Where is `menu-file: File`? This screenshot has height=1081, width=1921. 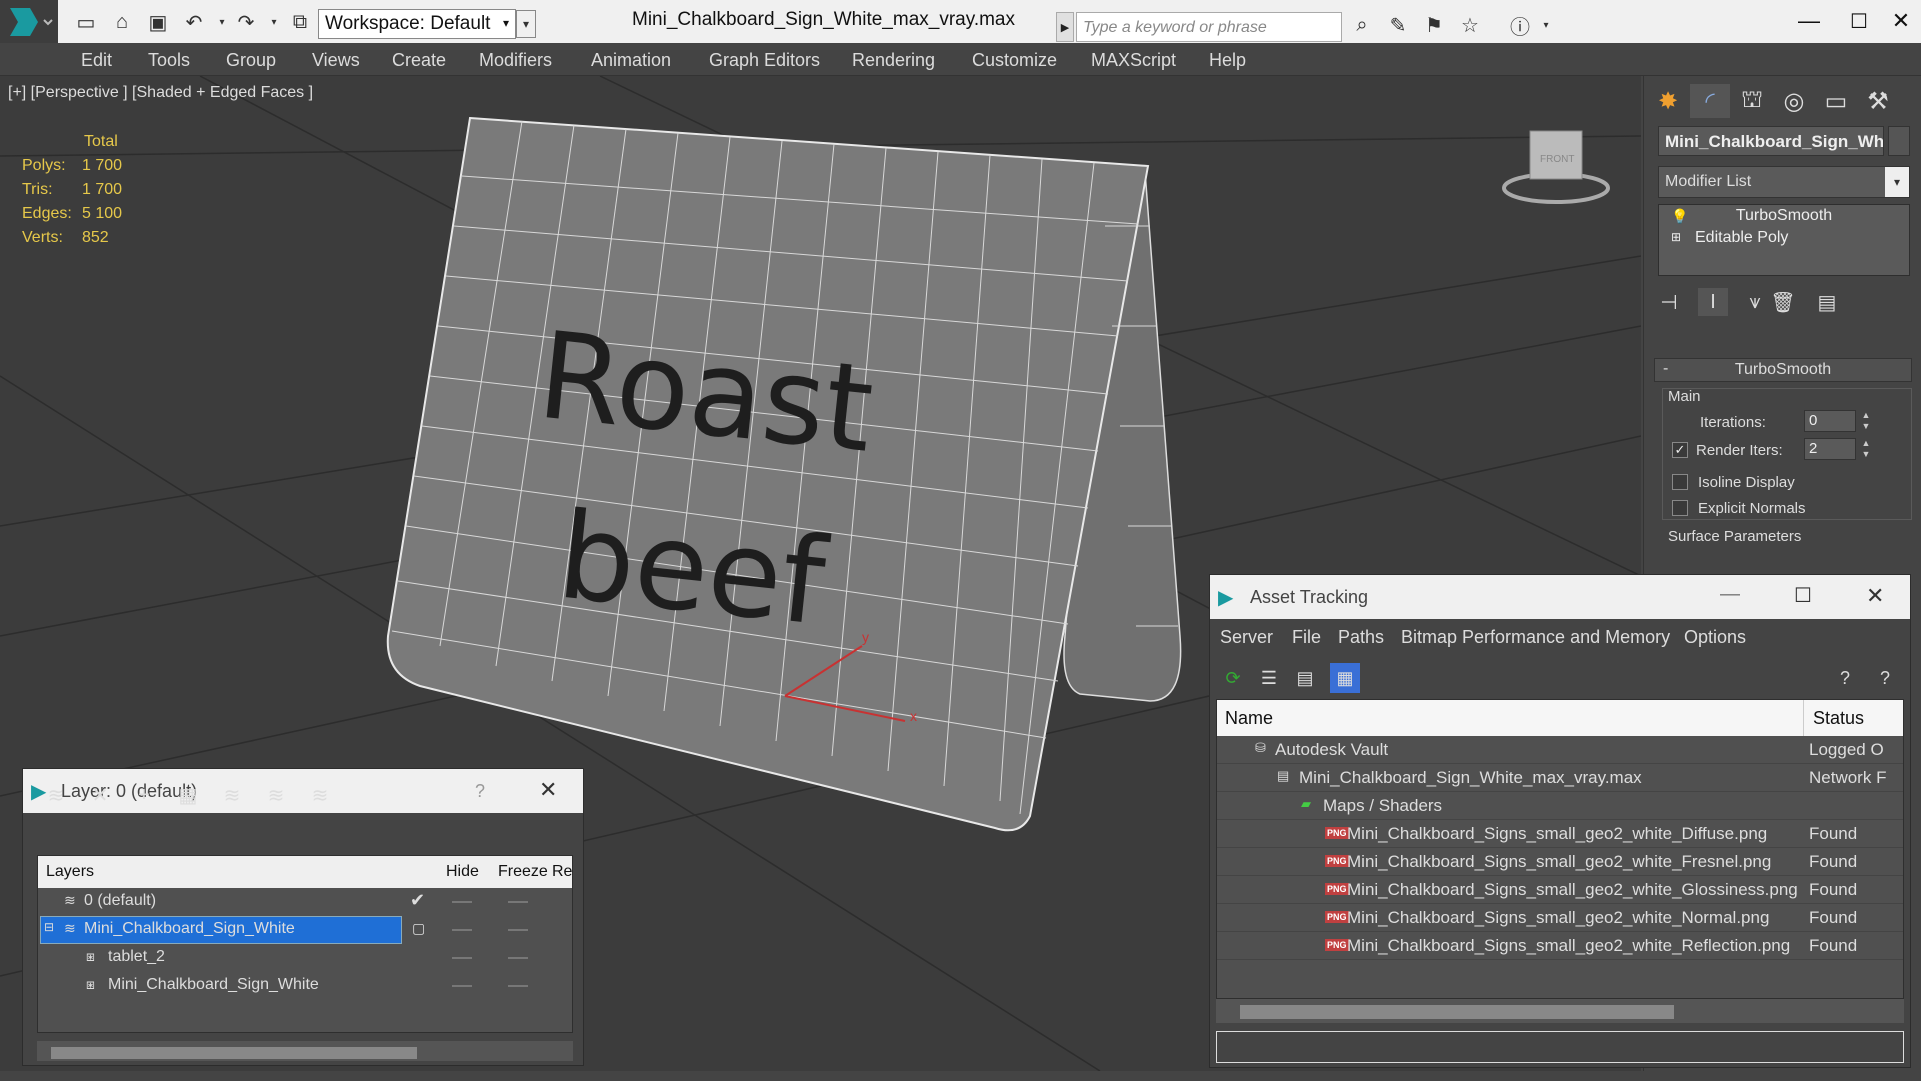
menu-file: File is located at coordinates (1306, 637).